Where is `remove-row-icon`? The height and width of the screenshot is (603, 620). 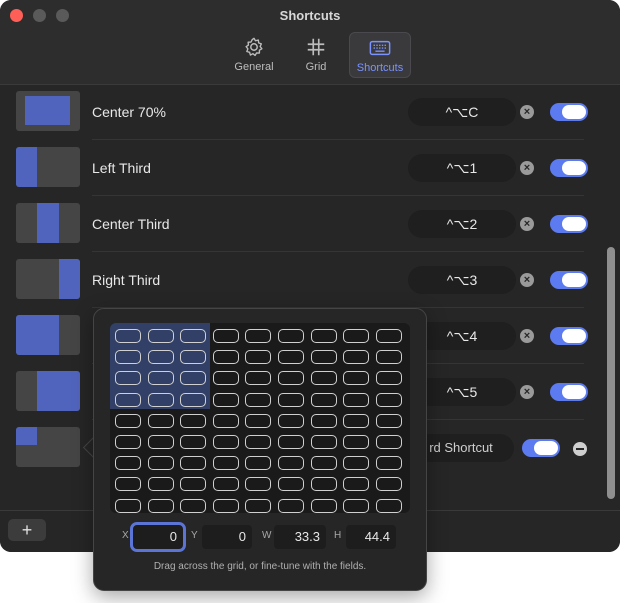 remove-row-icon is located at coordinates (580, 449).